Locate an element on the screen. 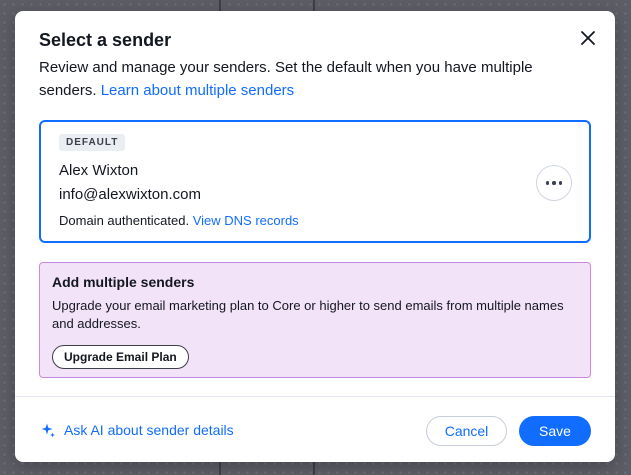 The height and width of the screenshot is (475, 631). default-badge: DEFAULT is located at coordinates (92, 142).